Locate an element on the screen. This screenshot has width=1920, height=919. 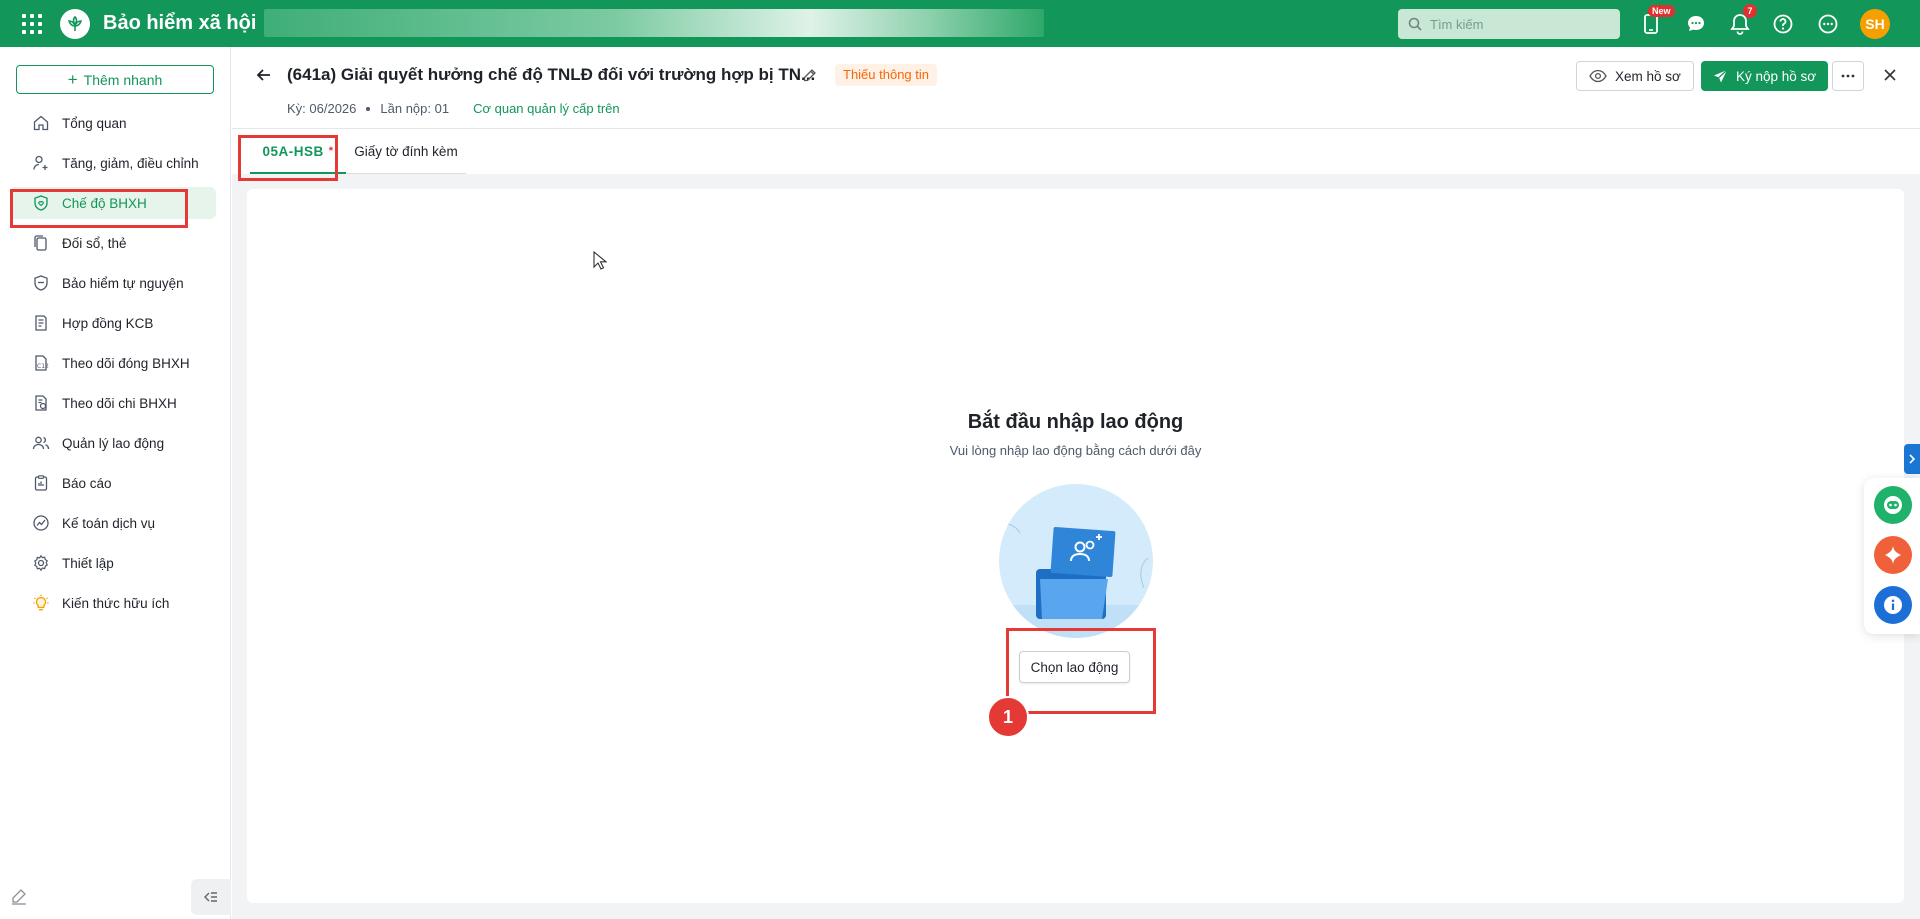
pencil-icon is located at coordinates (810, 75).